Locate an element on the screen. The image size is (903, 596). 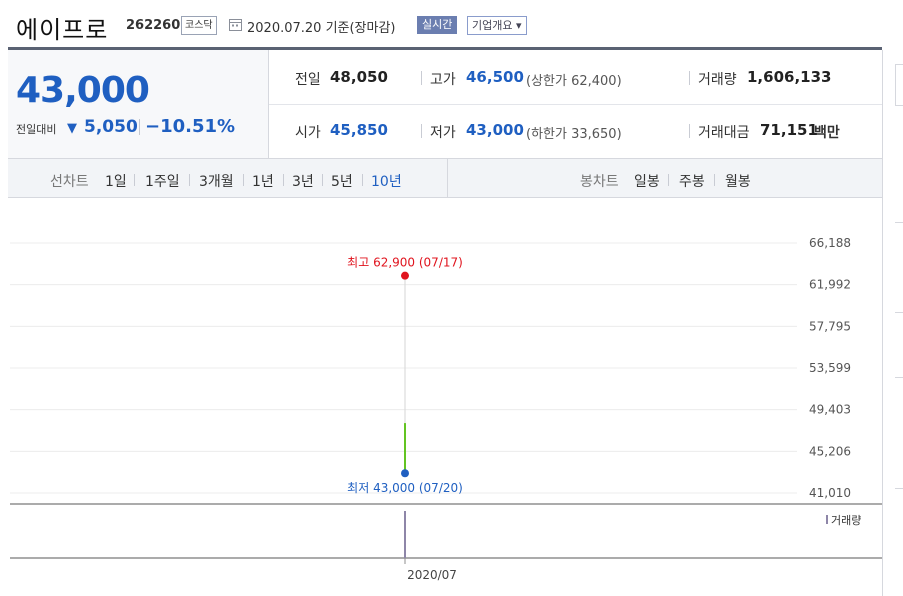
prev-close-label: 전일 is located at coordinates (308, 80).